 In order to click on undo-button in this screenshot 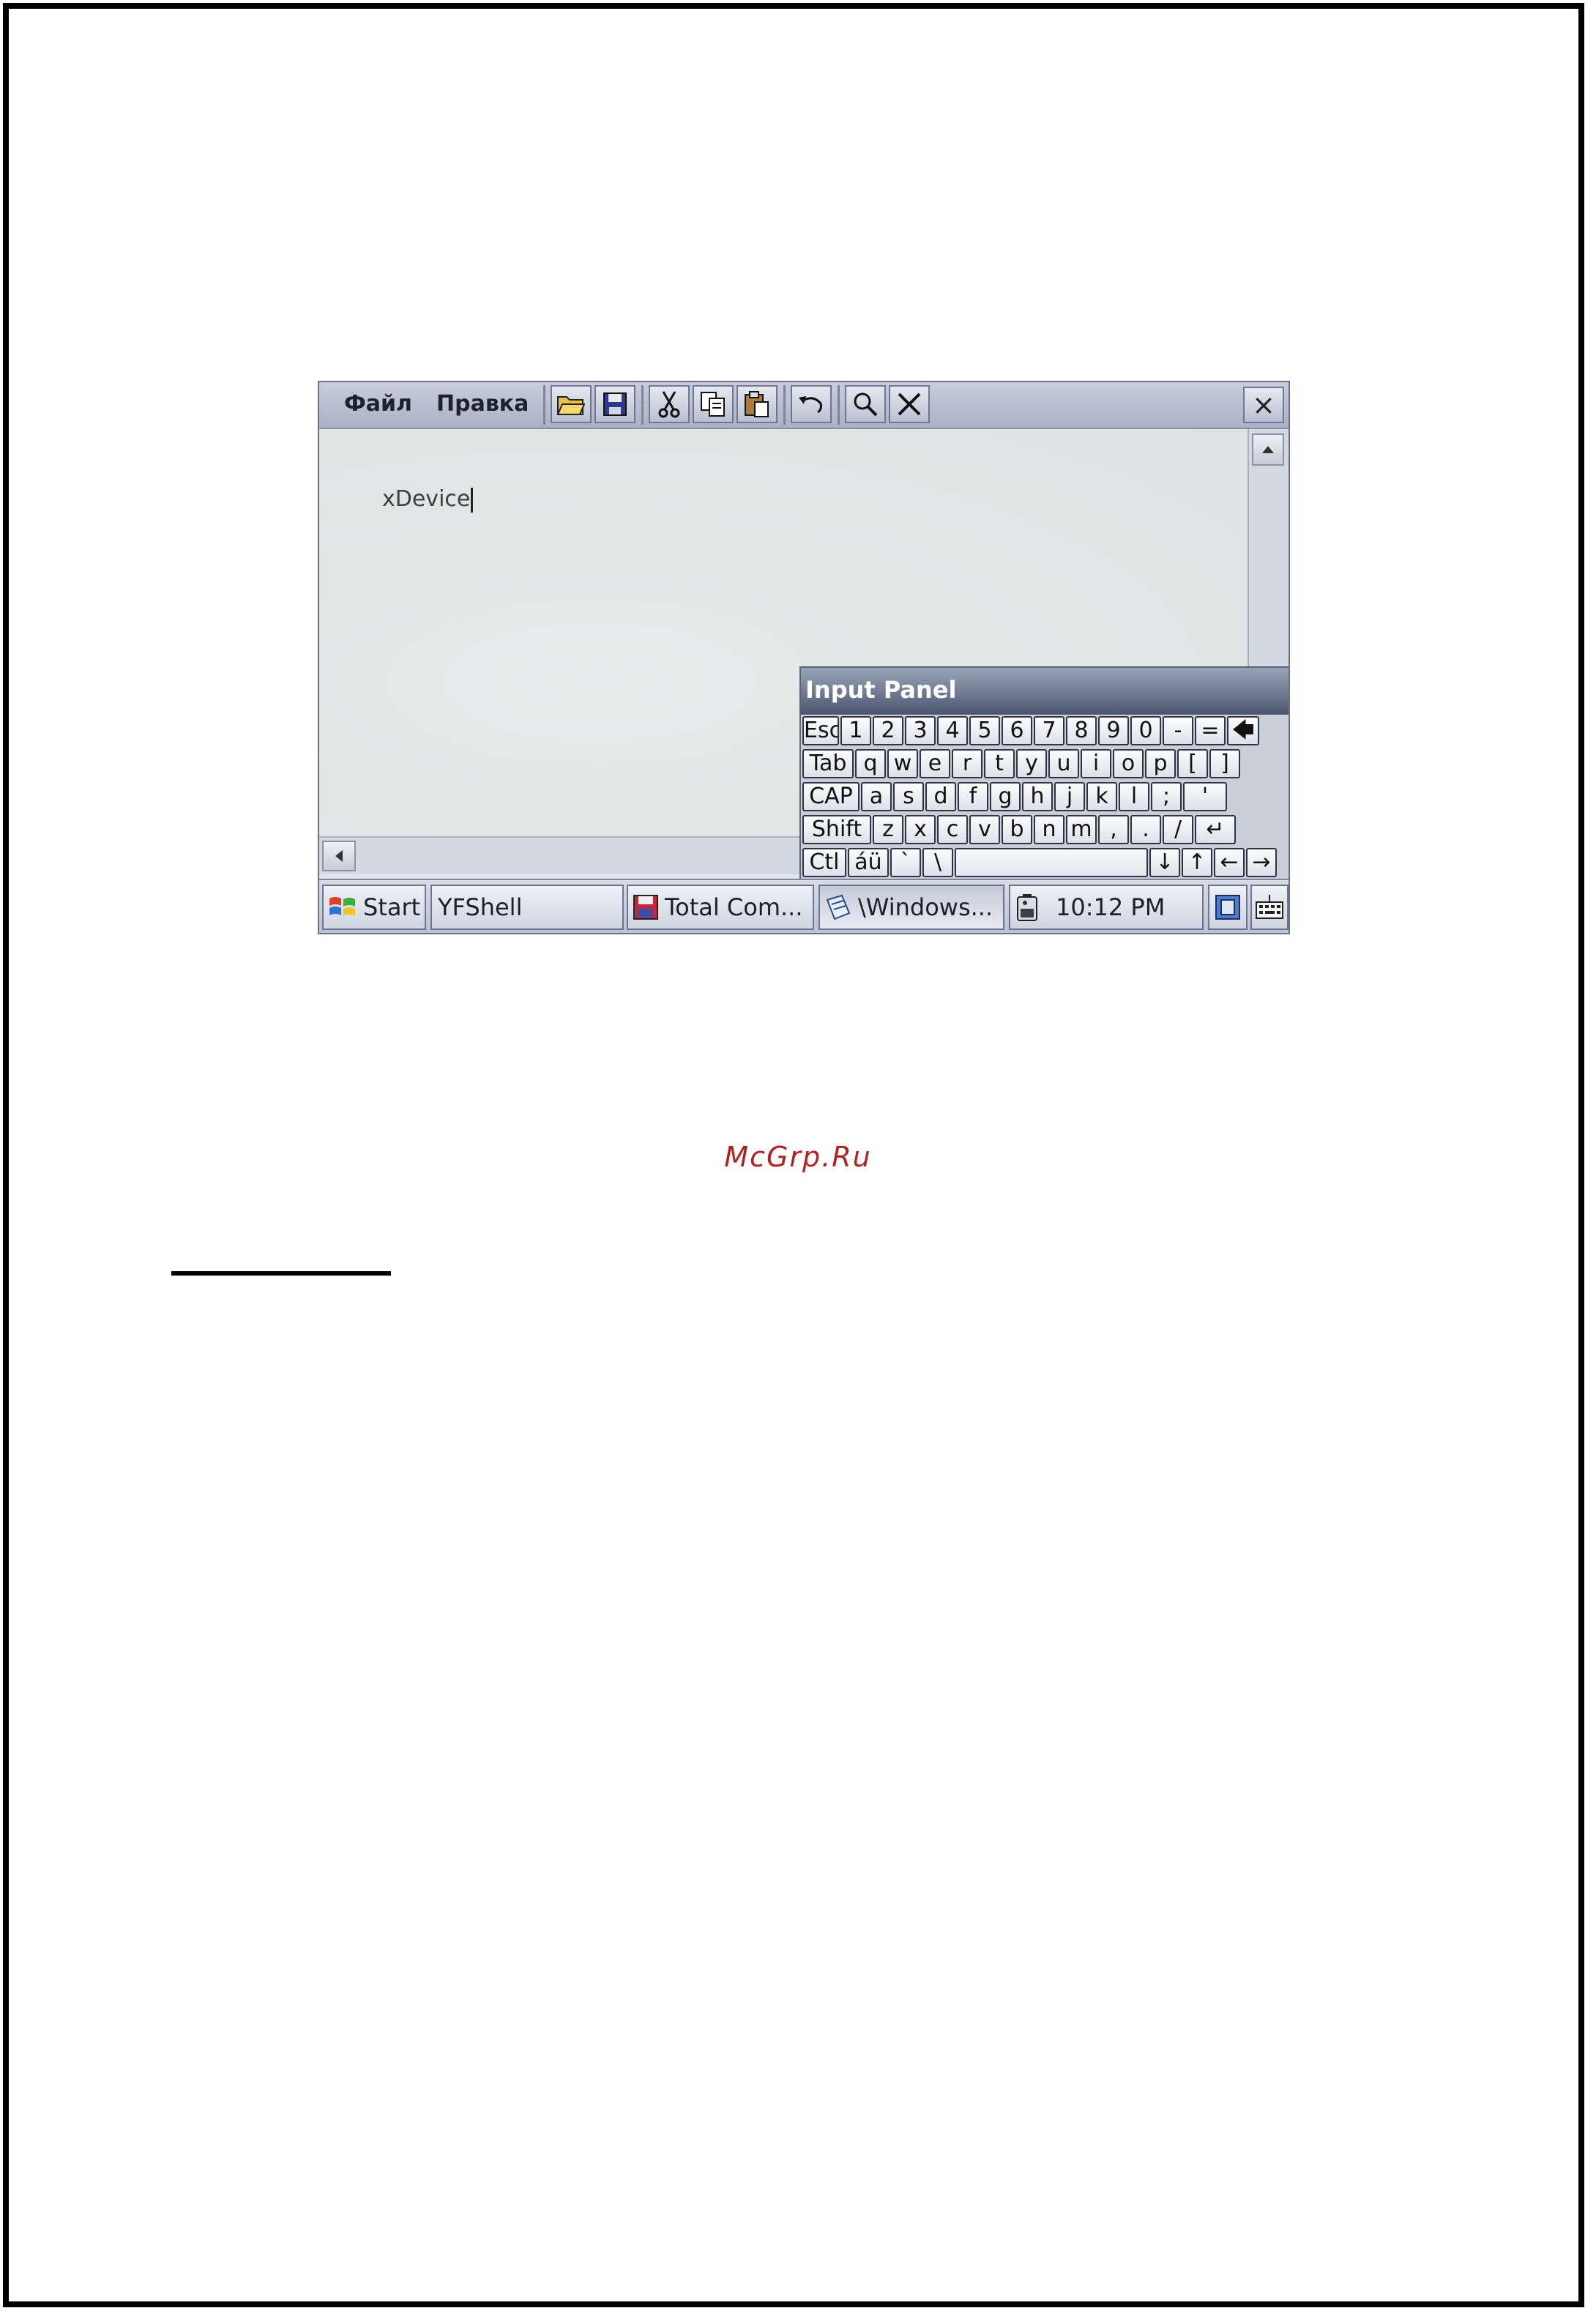, I will do `click(811, 404)`.